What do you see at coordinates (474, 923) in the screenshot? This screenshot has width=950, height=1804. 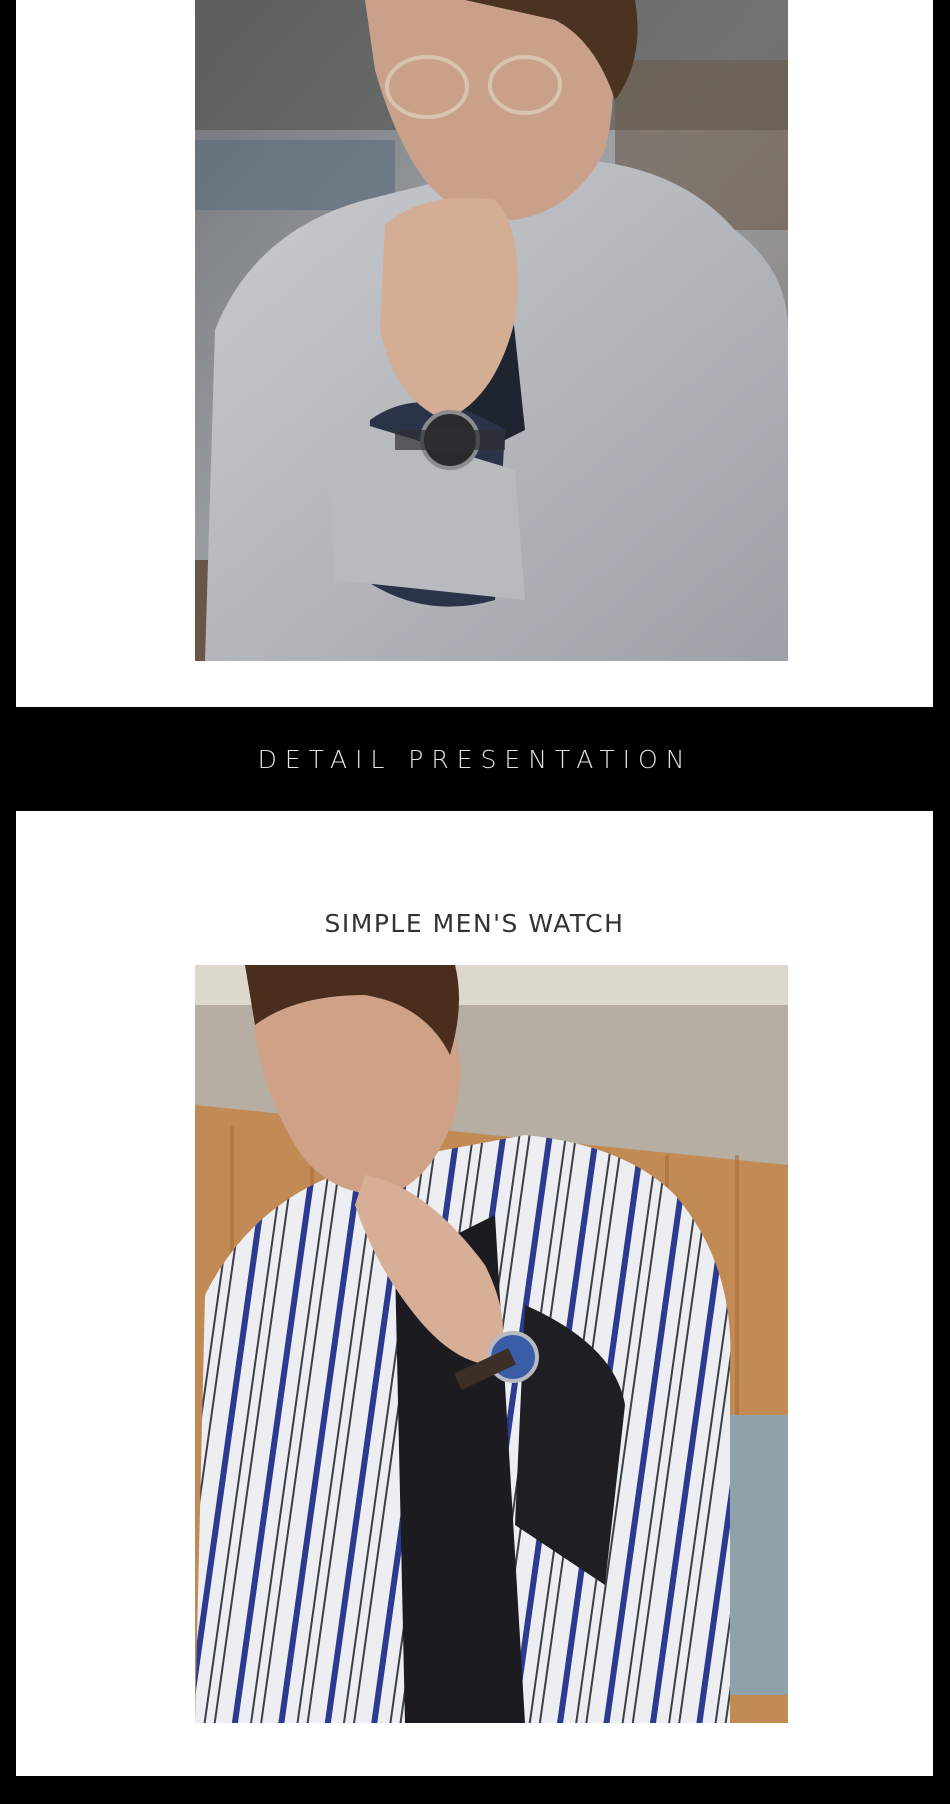 I see `section-subtitle: SIMPLE MEN'S WATCH` at bounding box center [474, 923].